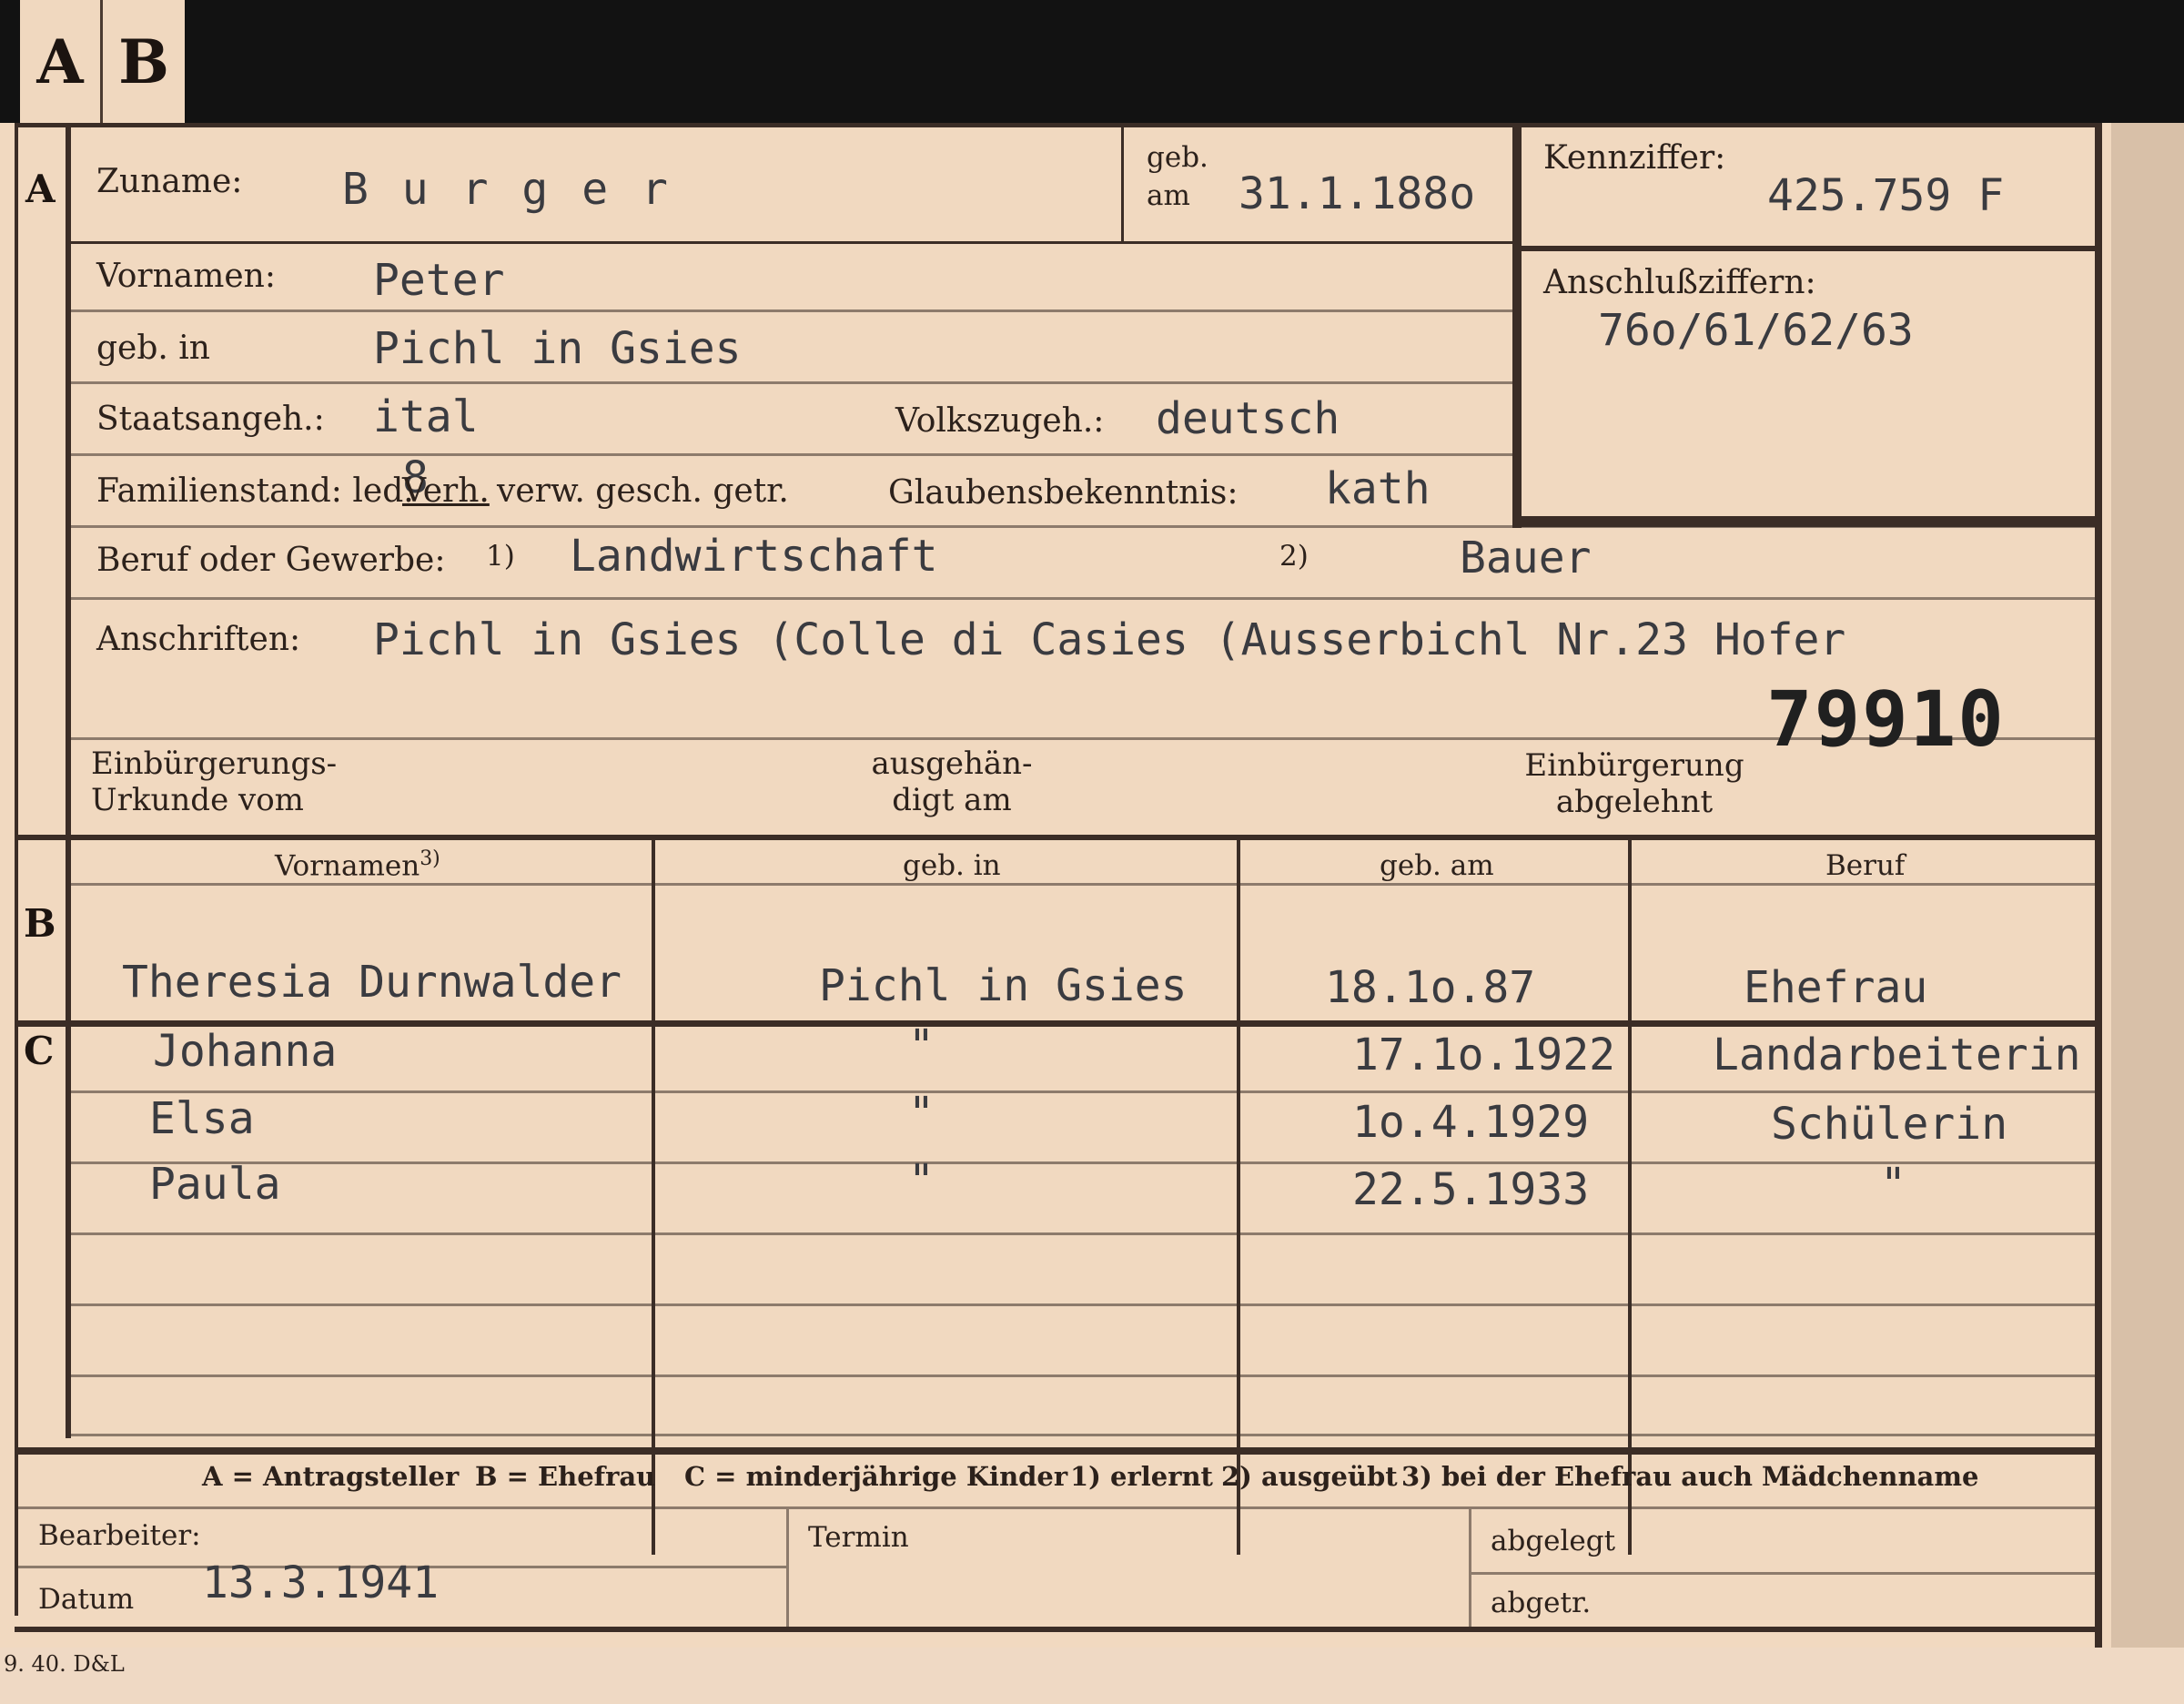 Image resolution: width=2184 pixels, height=1704 pixels. I want to click on label-datum: Datum, so click(87, 1600).